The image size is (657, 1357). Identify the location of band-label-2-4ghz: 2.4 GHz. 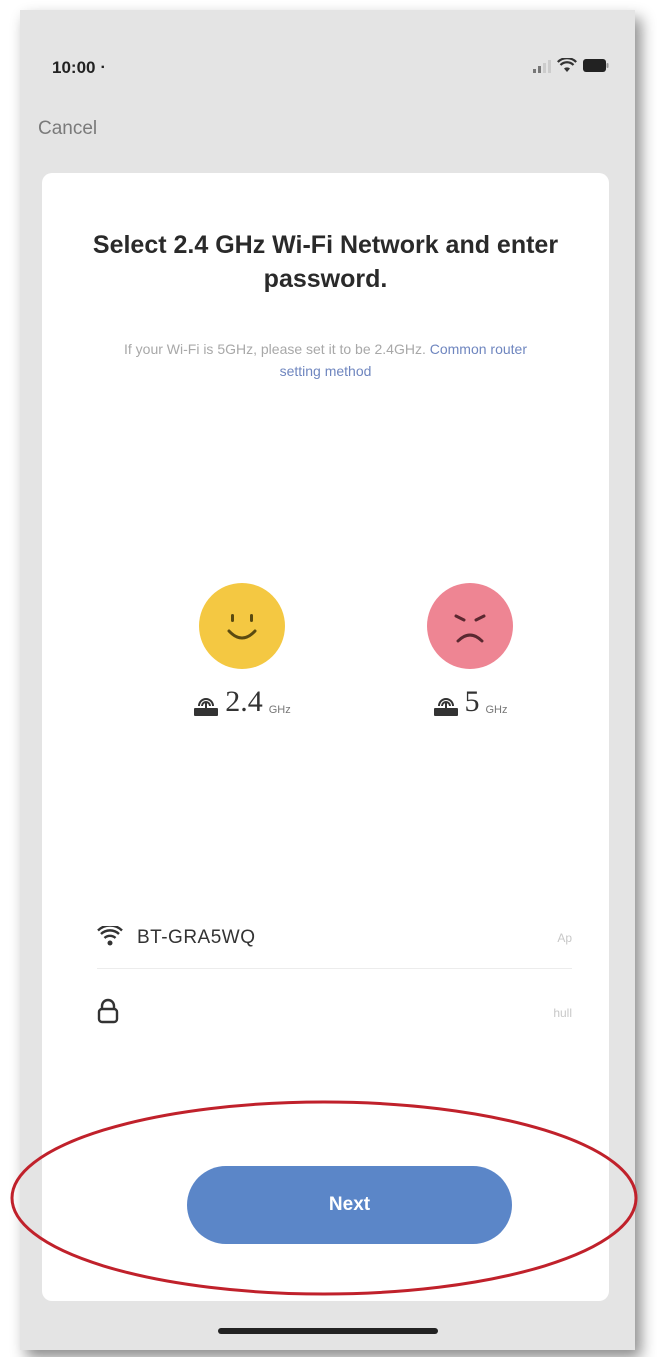
(242, 702).